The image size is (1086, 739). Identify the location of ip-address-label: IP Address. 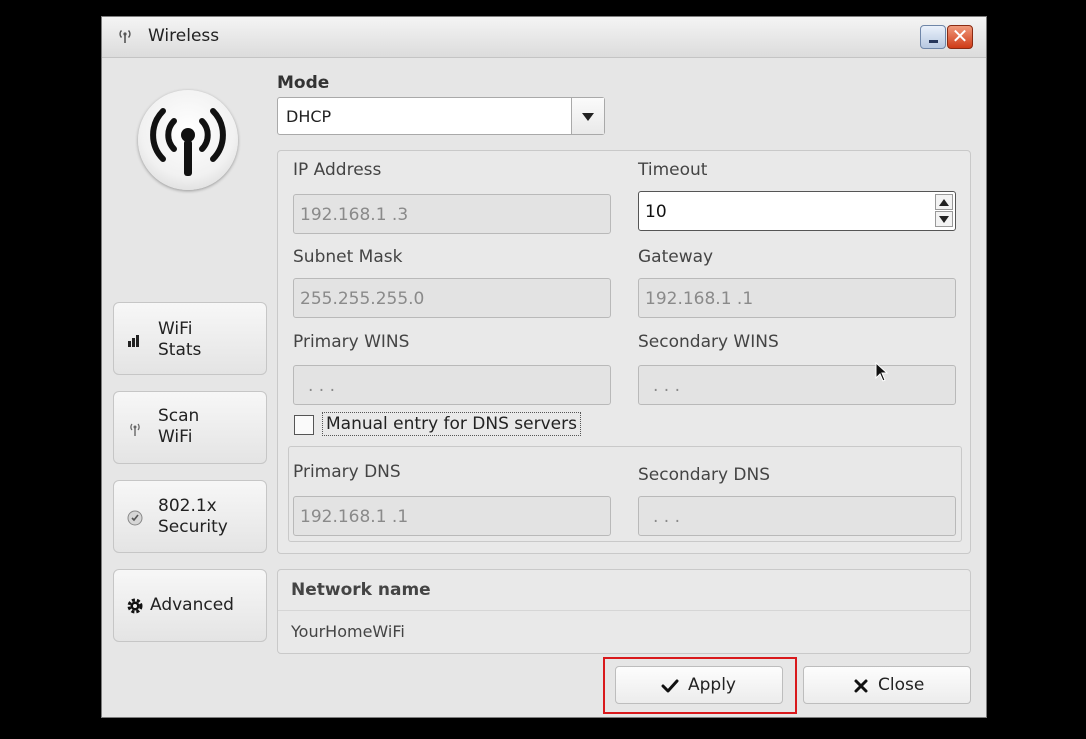
(337, 170).